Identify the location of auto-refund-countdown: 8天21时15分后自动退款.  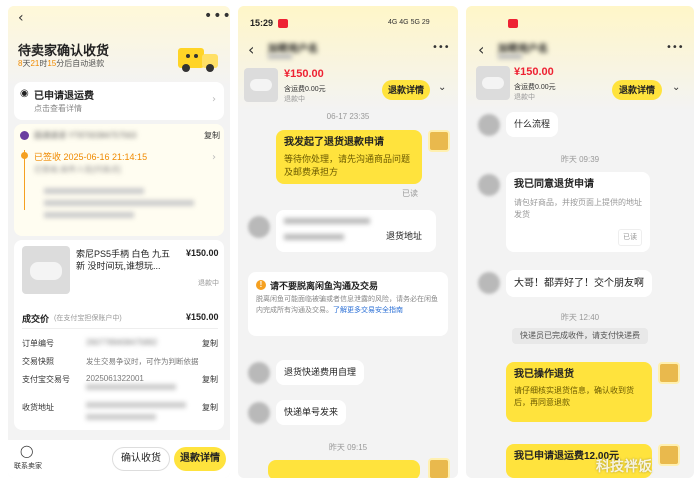
(61, 63).